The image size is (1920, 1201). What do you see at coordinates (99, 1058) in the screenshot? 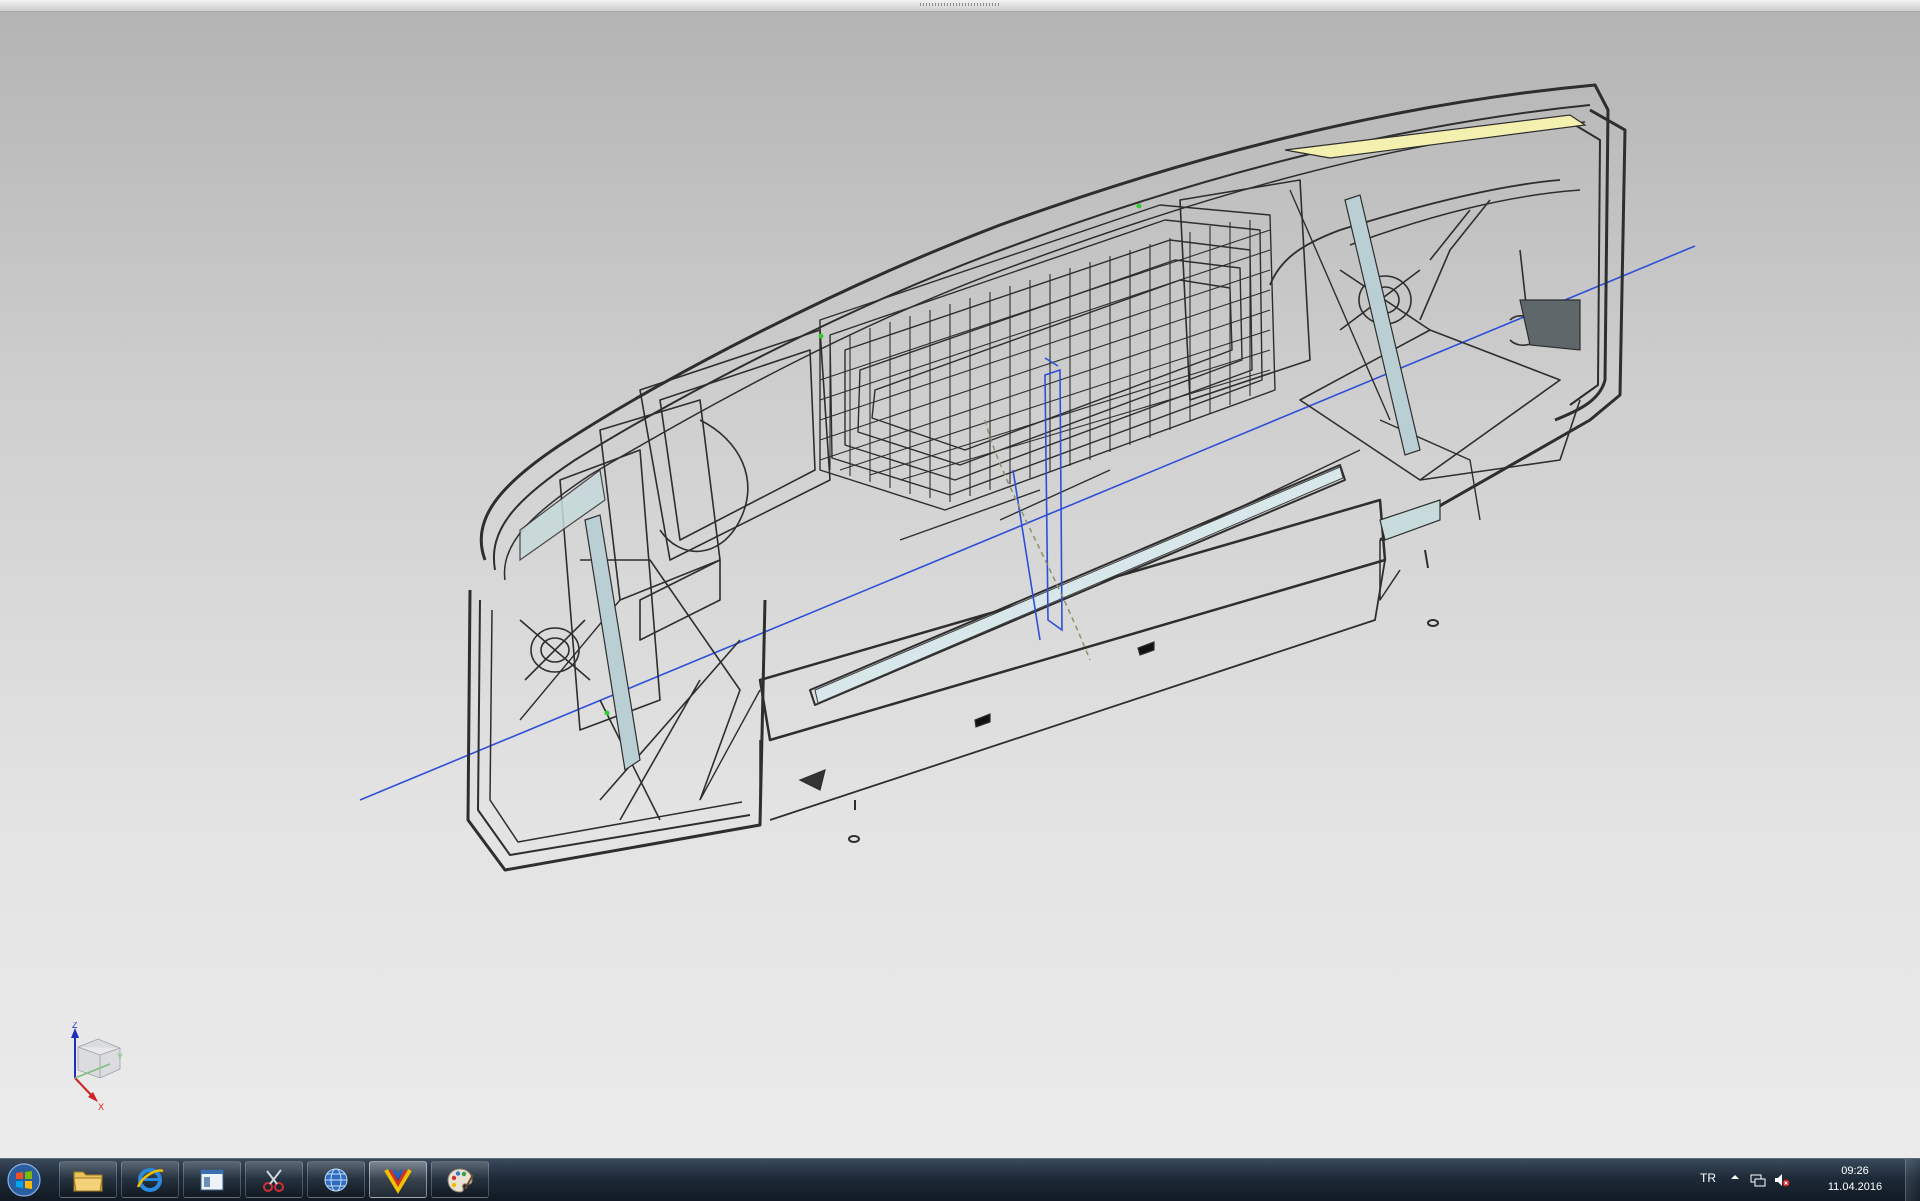
I see `view-cube-outline` at bounding box center [99, 1058].